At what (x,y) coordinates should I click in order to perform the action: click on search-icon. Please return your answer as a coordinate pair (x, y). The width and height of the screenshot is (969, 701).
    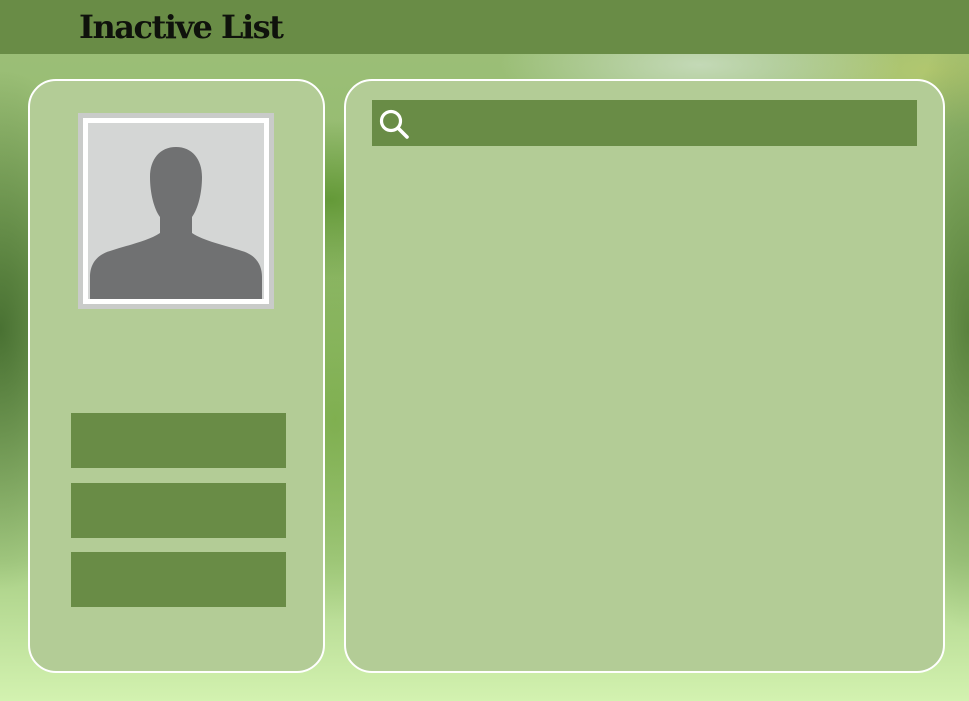
    Looking at the image, I should click on (394, 124).